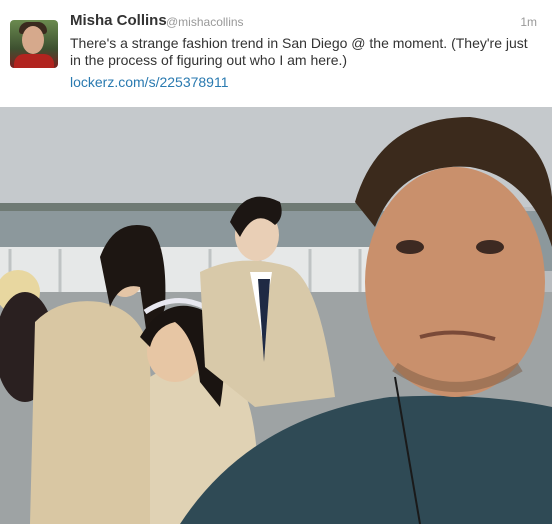  Describe the element at coordinates (190, 269) in the screenshot. I see `railing` at that location.